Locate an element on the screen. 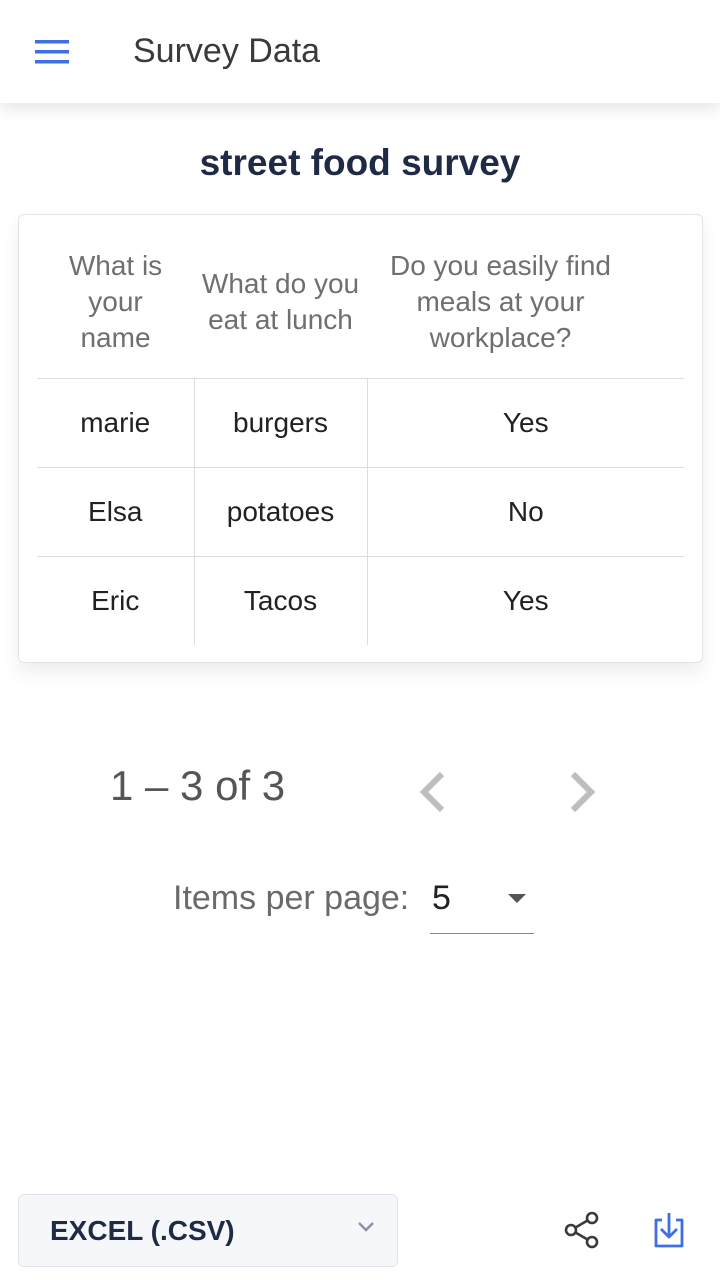  column-header-name: What is your name is located at coordinates (115, 303).